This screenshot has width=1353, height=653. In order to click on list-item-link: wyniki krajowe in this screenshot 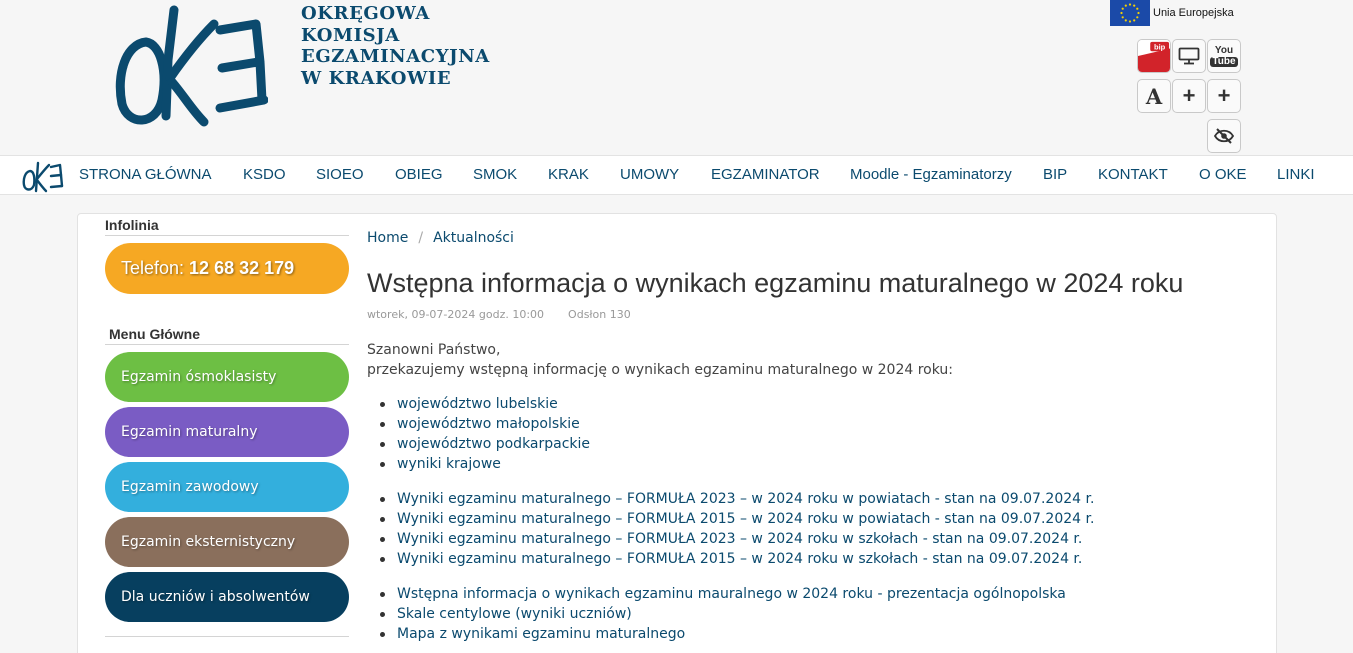, I will do `click(484, 464)`.